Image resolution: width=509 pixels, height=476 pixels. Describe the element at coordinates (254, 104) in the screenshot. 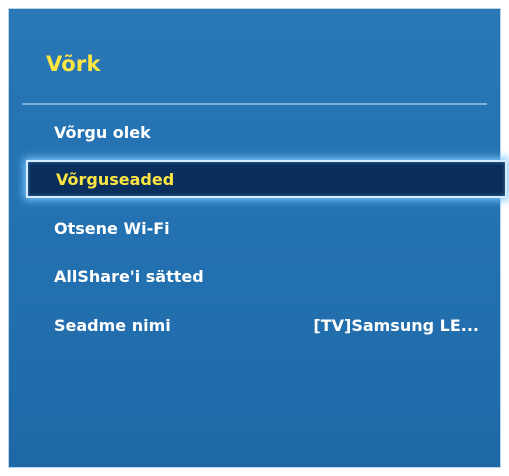

I see `title-divider` at that location.